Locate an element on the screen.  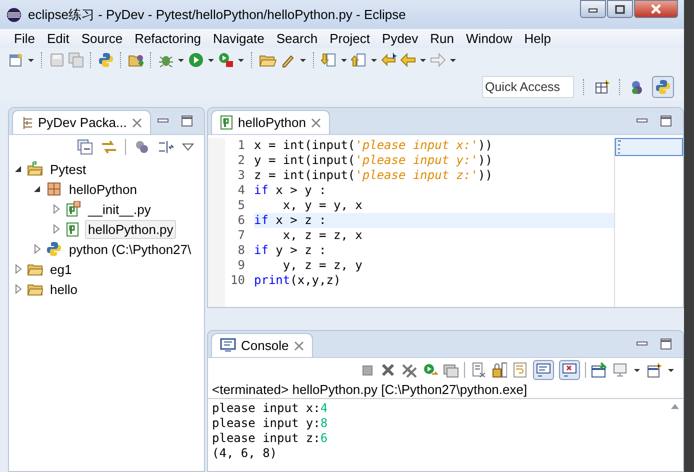
scroll-lock-icon is located at coordinates (499, 370).